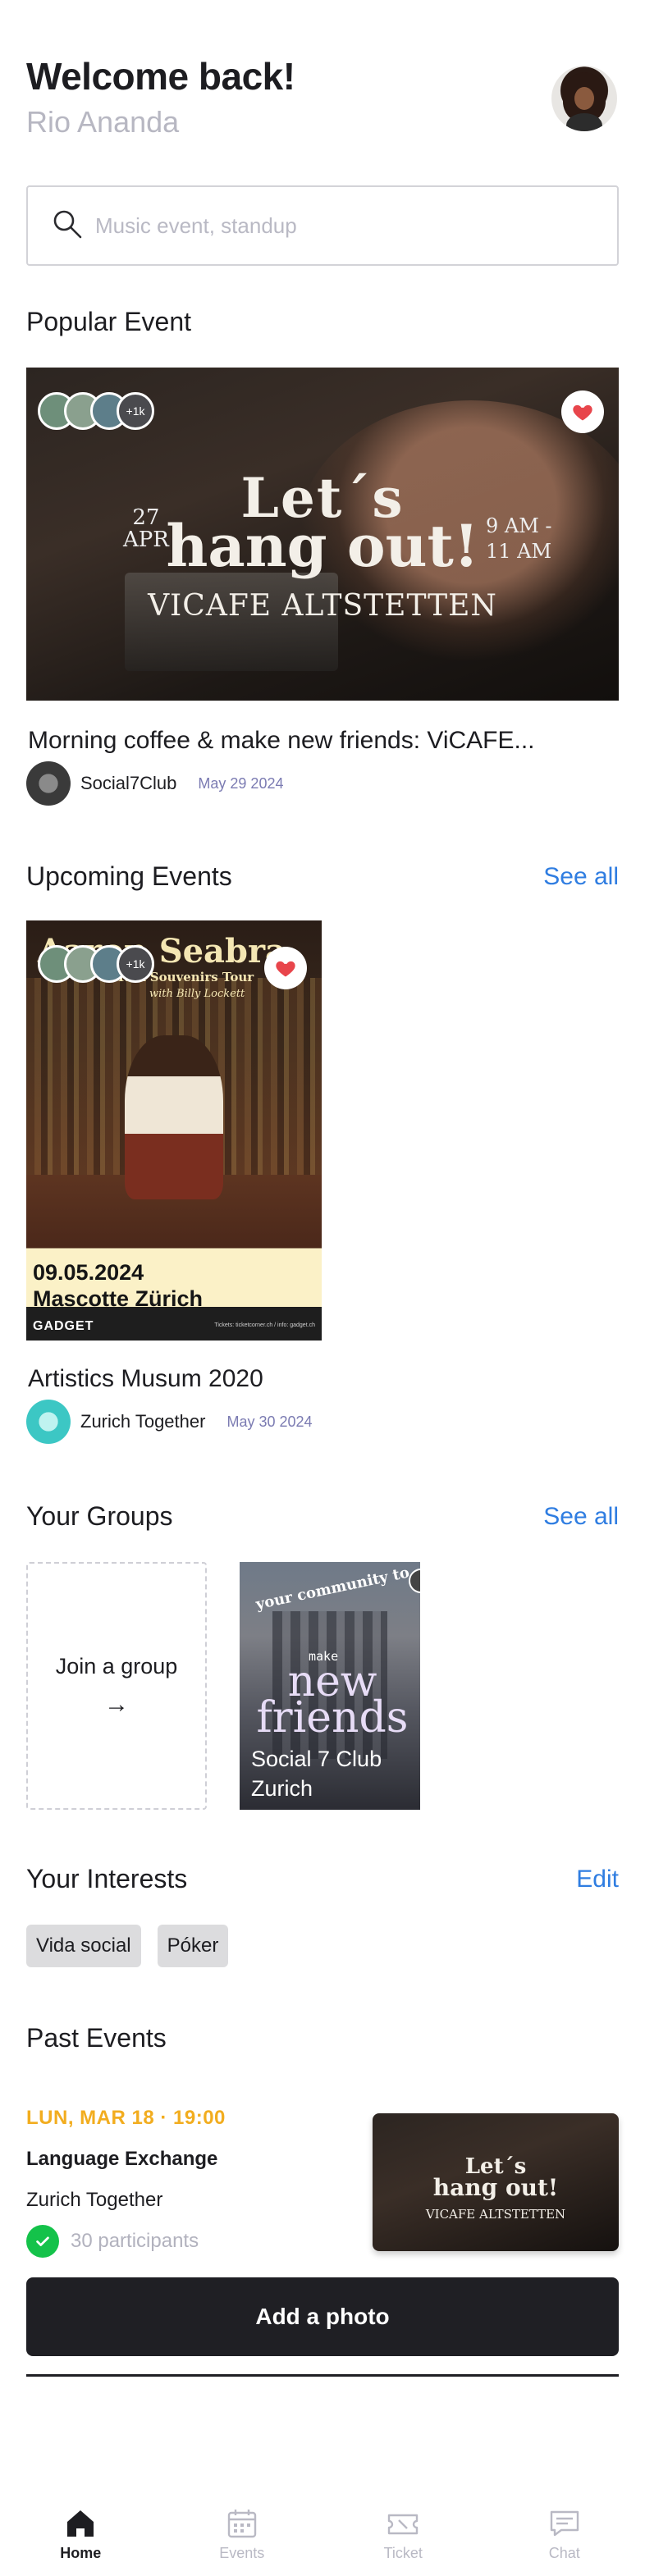  What do you see at coordinates (118, 1298) in the screenshot?
I see `poster-venue: Mascotte Zürich` at bounding box center [118, 1298].